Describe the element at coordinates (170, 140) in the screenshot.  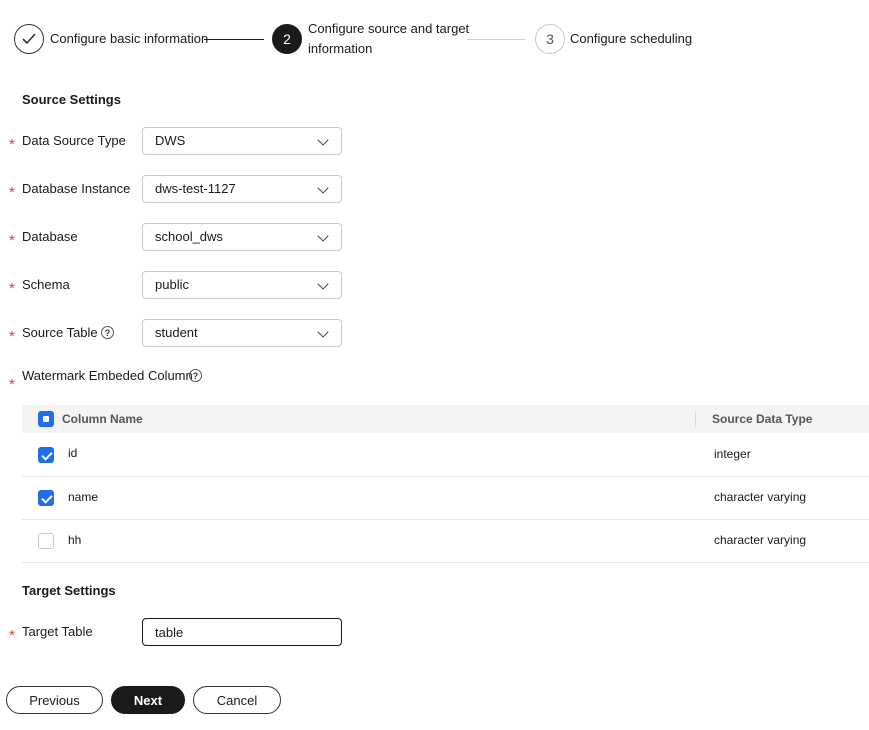
I see `data-source-type-value: DWS` at that location.